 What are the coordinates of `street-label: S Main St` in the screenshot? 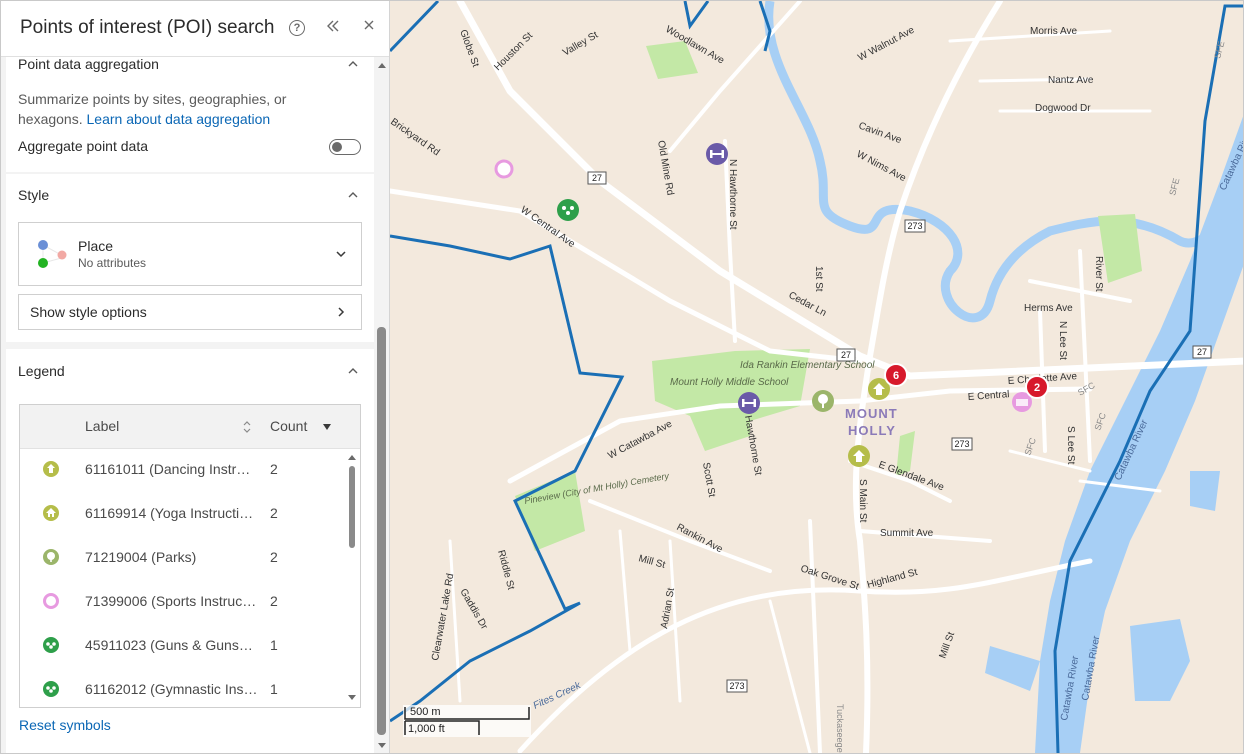 It's located at (862, 501).